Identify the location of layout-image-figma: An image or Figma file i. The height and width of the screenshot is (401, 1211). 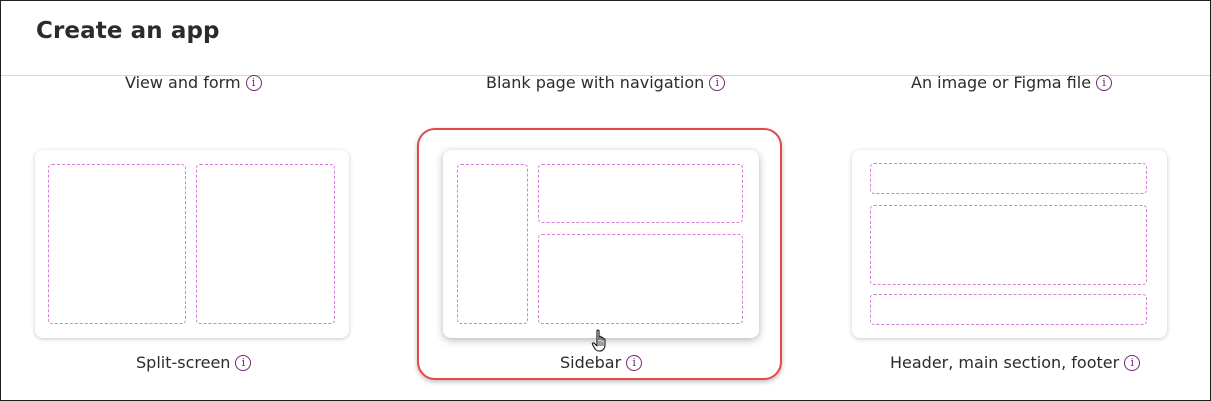
(1012, 82).